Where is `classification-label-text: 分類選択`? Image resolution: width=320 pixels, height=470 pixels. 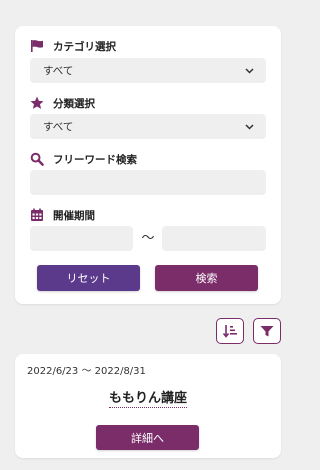 classification-label-text: 分類選択 is located at coordinates (74, 103).